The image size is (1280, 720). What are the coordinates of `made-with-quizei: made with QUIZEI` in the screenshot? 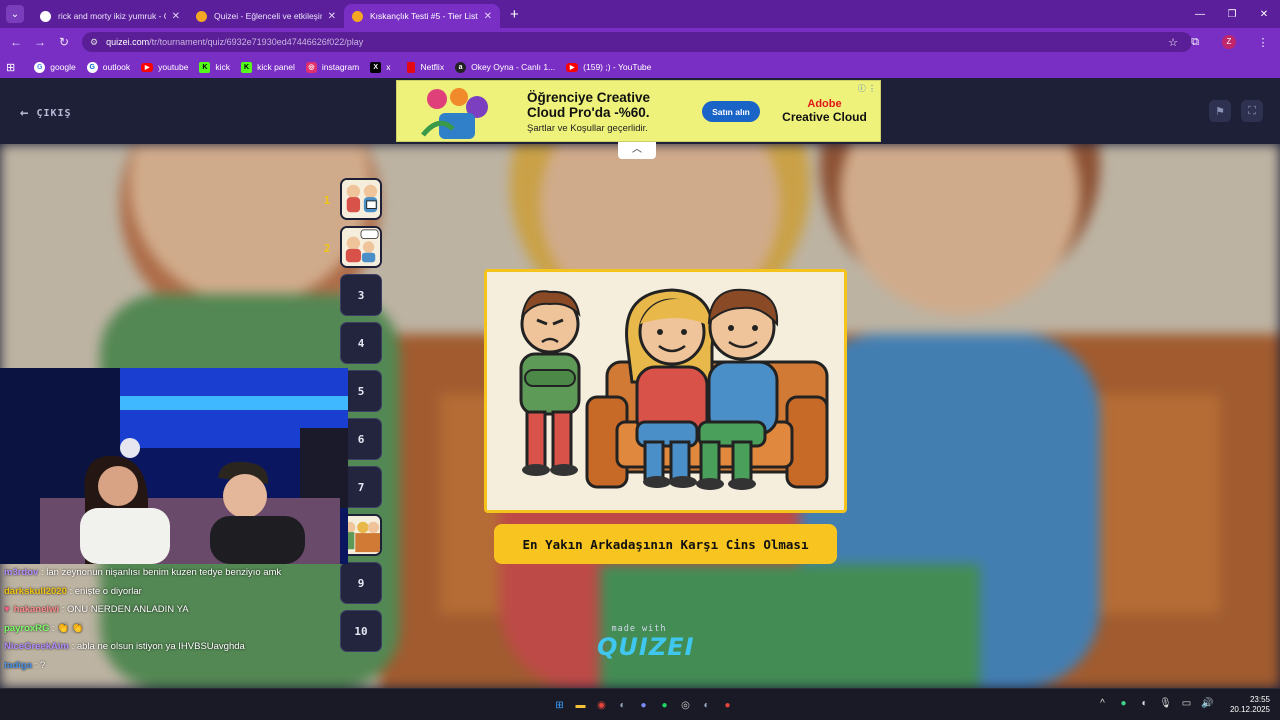 It's located at (646, 642).